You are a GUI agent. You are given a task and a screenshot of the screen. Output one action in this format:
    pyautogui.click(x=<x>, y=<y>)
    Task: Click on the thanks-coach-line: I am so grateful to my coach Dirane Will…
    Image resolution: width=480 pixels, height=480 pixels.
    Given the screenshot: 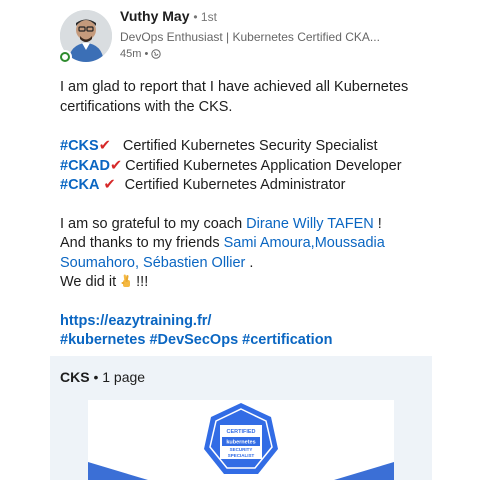 What is the action you would take?
    pyautogui.click(x=221, y=223)
    